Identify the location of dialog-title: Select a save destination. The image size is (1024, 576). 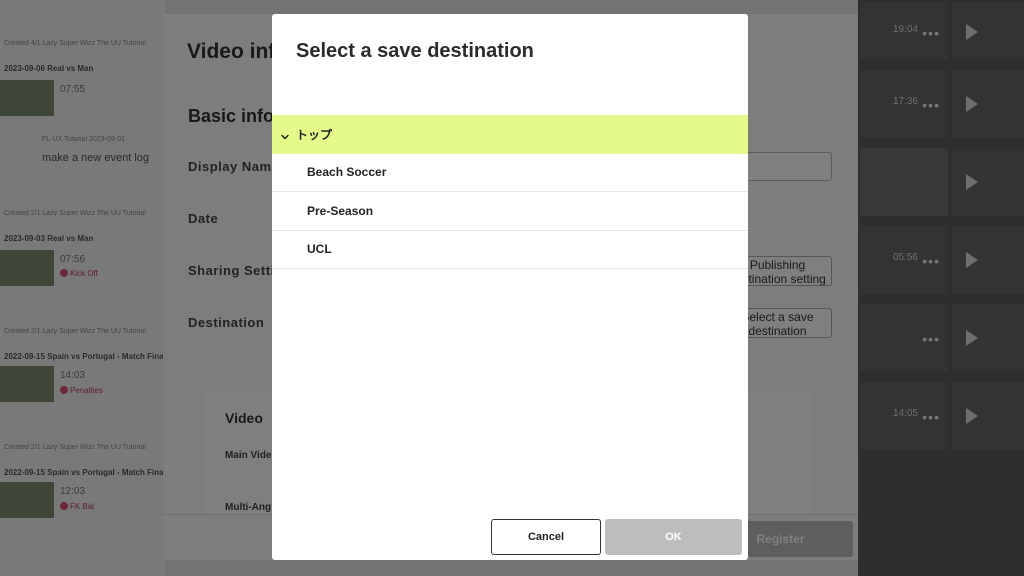
(415, 51).